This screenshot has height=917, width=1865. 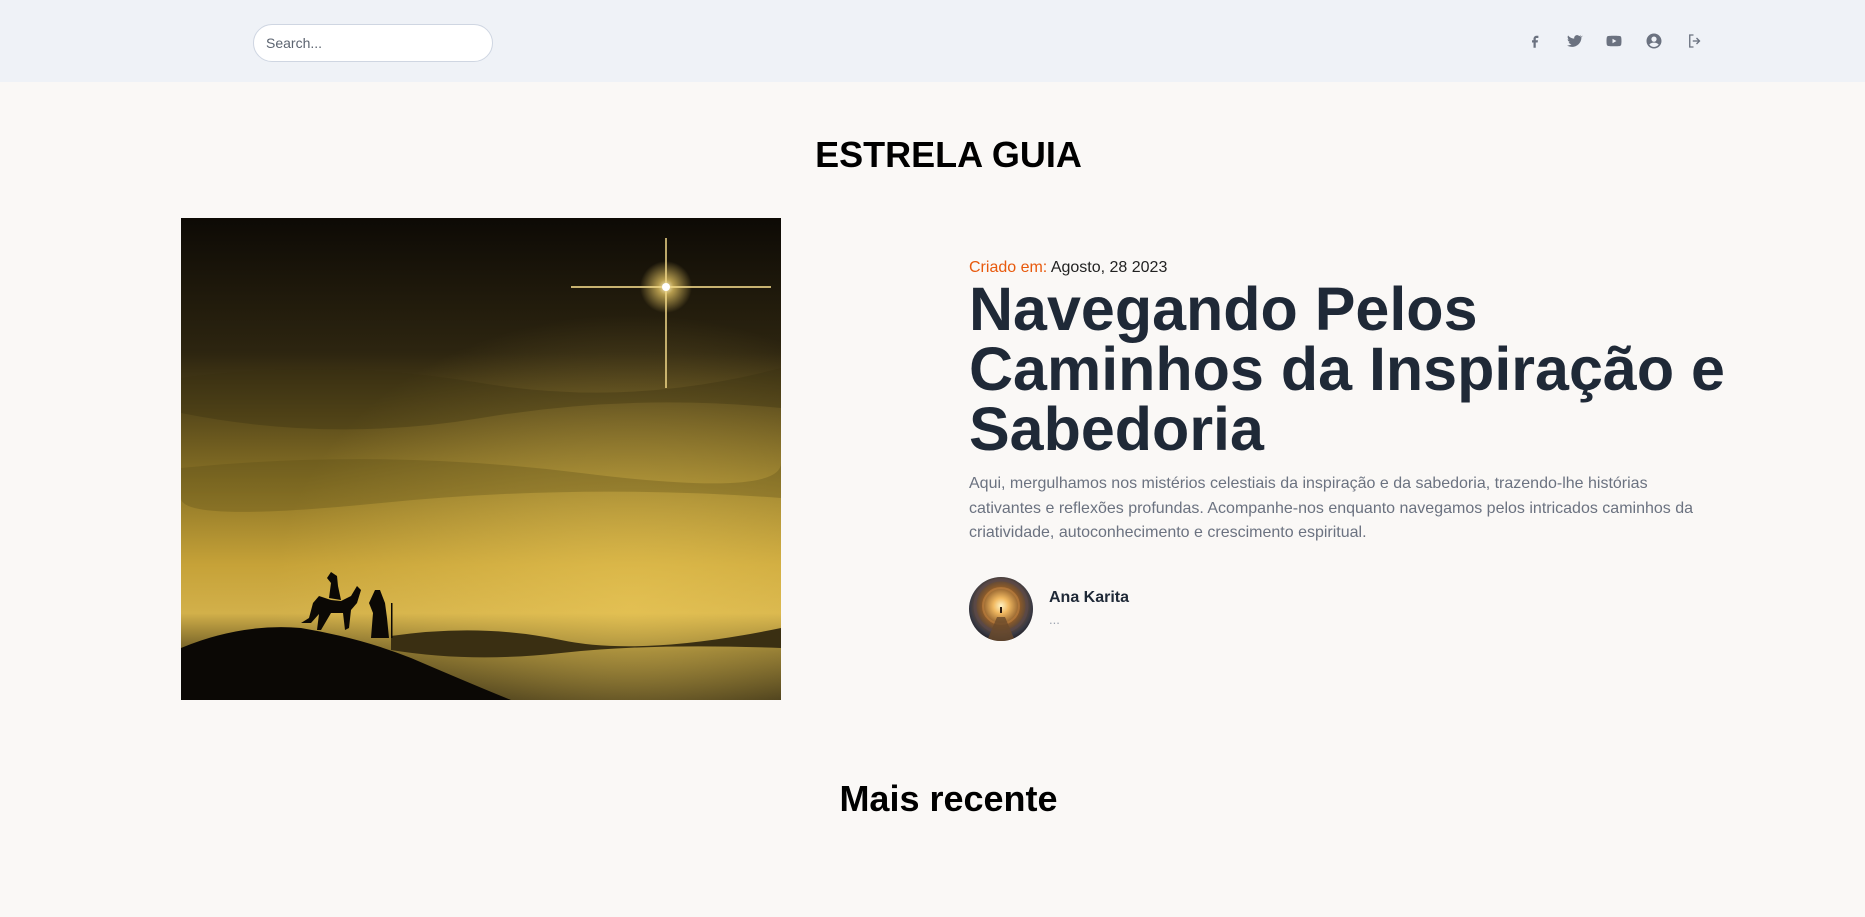 I want to click on avatar-portal-image, so click(x=1001, y=609).